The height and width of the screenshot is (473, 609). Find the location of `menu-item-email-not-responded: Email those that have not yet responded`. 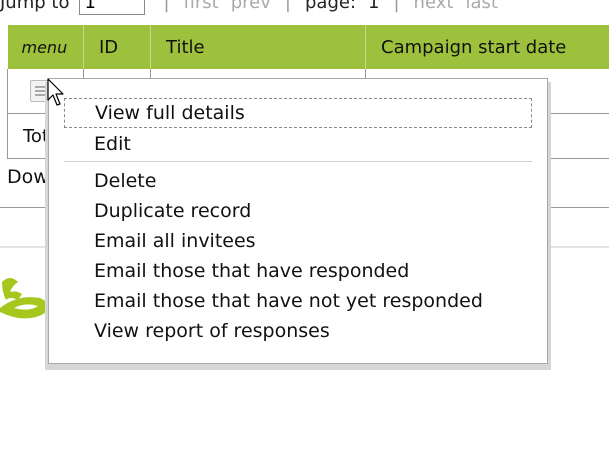

menu-item-email-not-responded: Email those that have not yet responded is located at coordinates (298, 301).